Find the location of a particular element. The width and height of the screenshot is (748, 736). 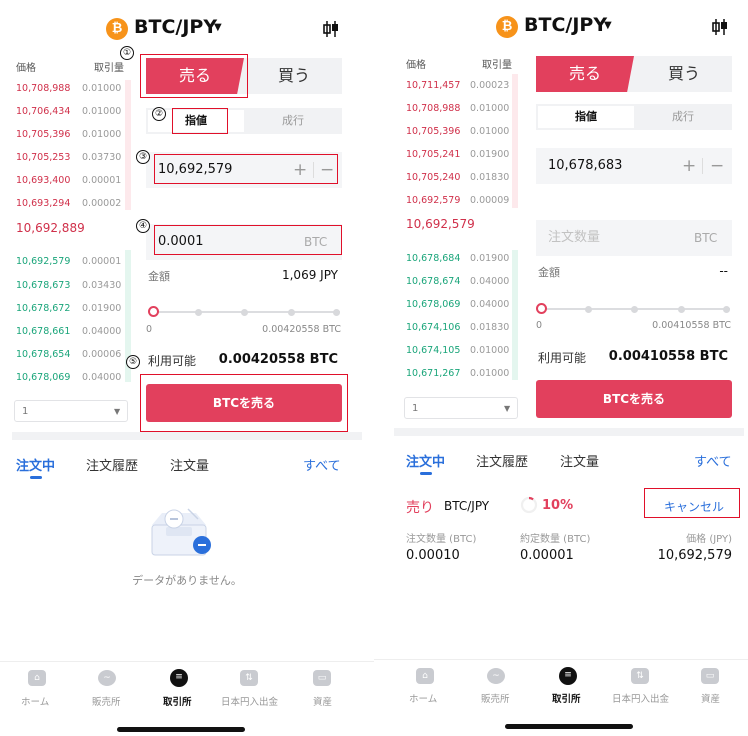

sell-btc-button: BTCを売る is located at coordinates (634, 399).